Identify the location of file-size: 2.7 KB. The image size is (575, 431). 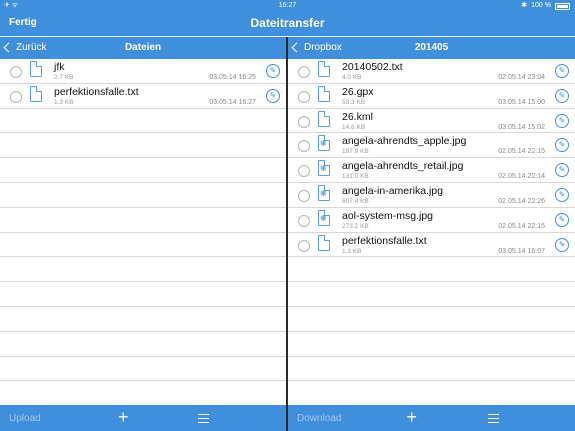
(64, 77).